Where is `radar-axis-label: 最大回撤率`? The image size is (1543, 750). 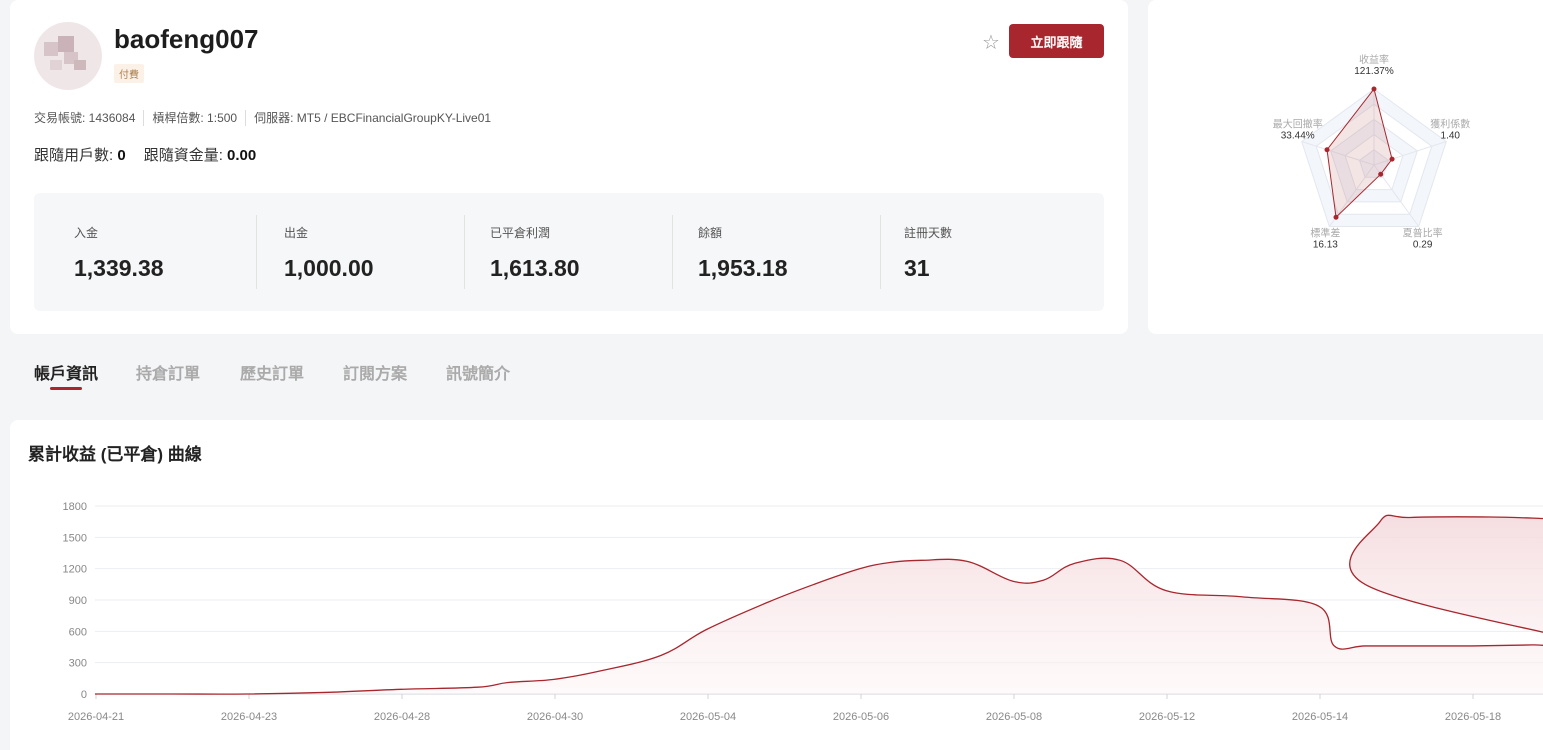 radar-axis-label: 最大回撤率 is located at coordinates (1298, 124).